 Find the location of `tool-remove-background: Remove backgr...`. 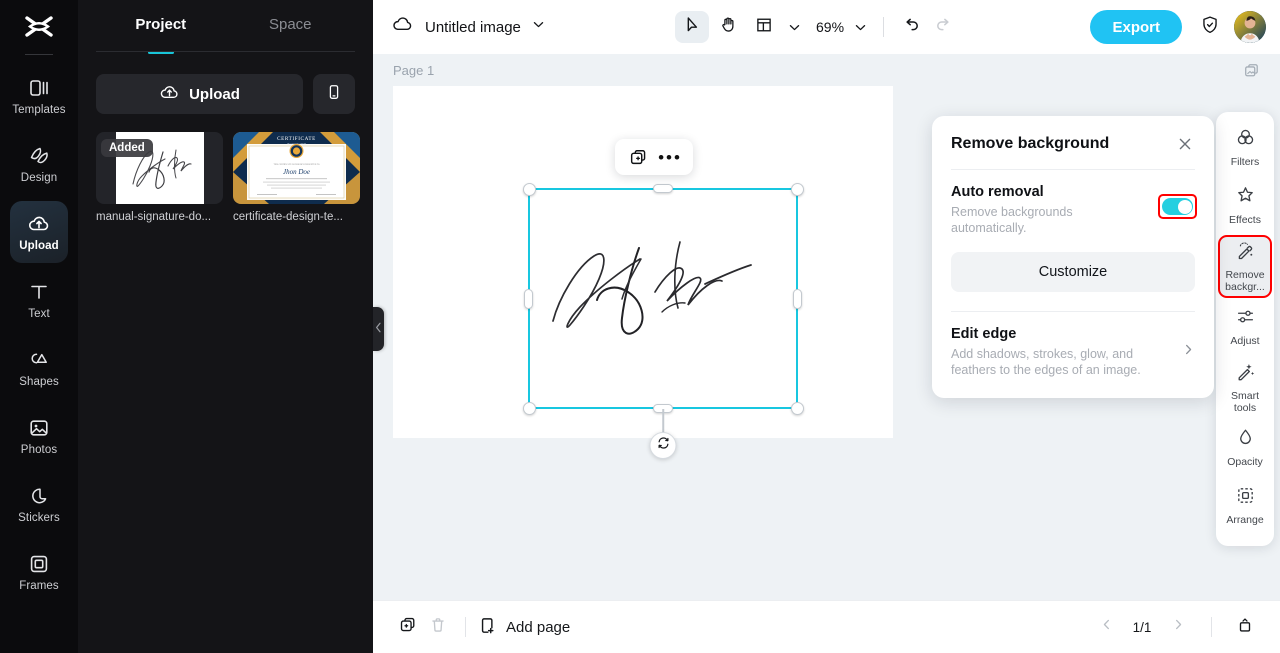

tool-remove-background: Remove backgr... is located at coordinates (1245, 266).